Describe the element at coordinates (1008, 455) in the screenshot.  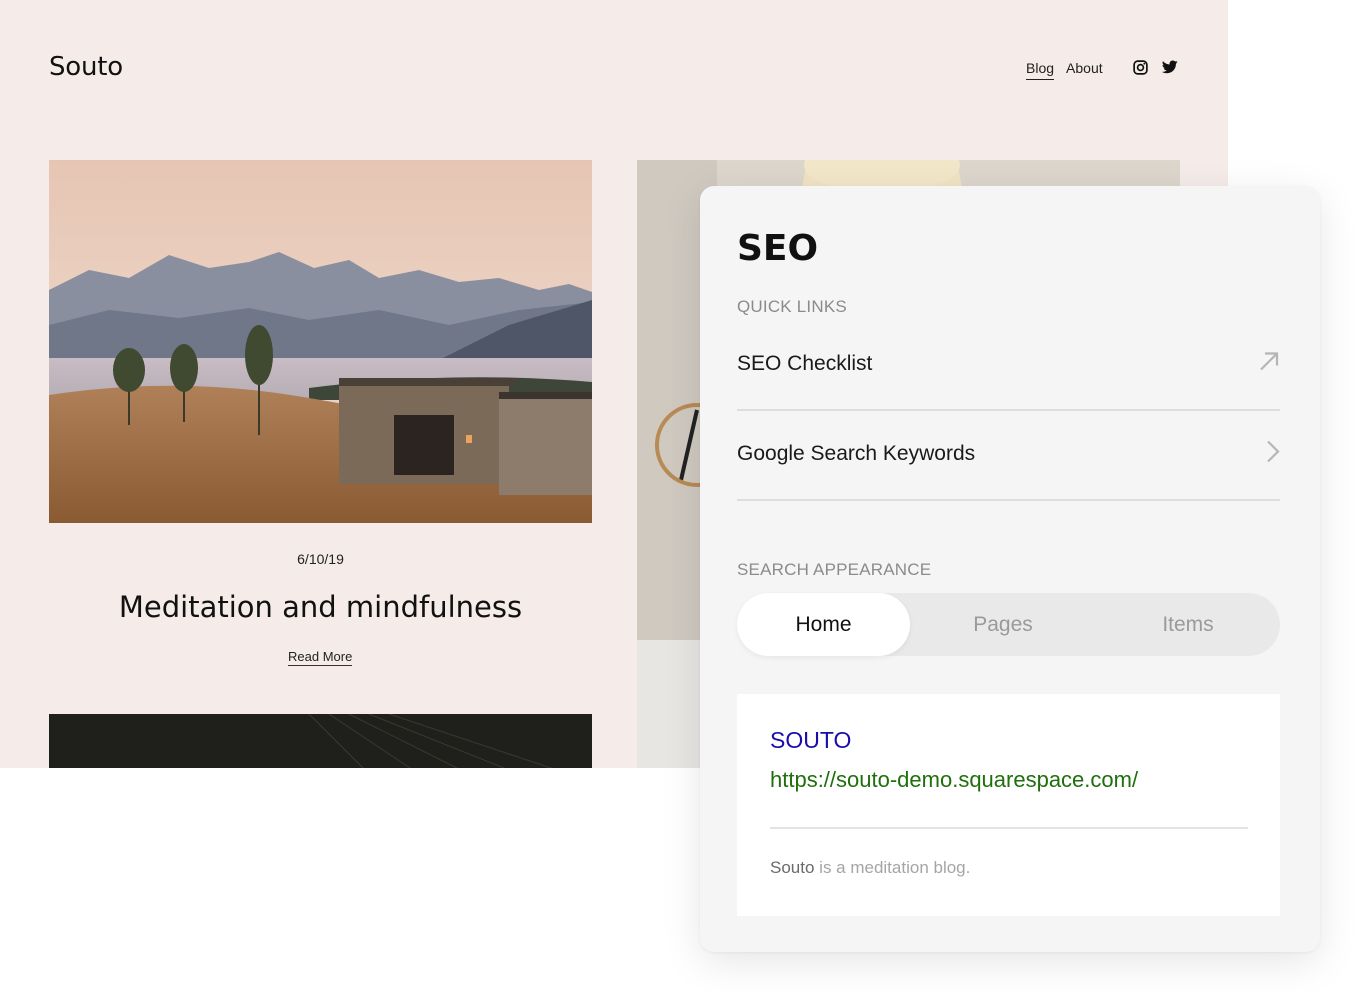
I see `google-search-keywords-link: Google Search Keywords` at that location.